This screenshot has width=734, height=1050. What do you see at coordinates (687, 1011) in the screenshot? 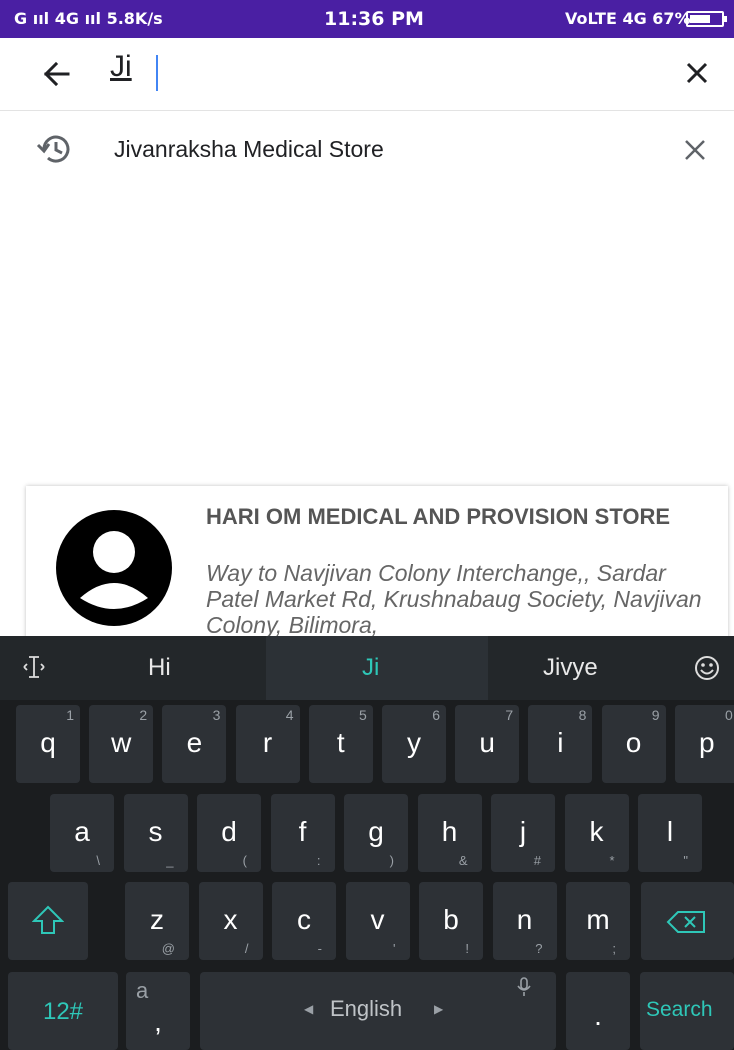
I see `search-key: Search` at bounding box center [687, 1011].